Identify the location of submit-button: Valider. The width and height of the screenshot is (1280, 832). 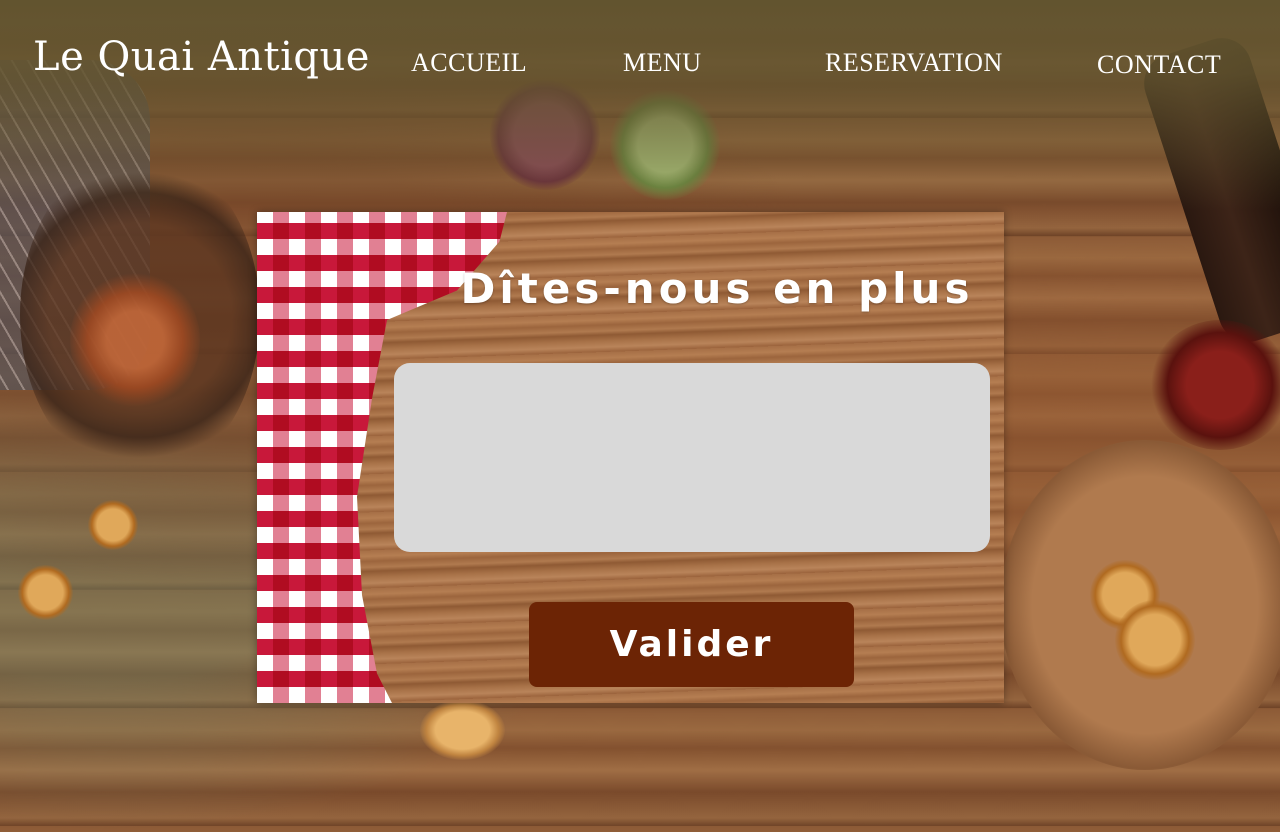
(691, 644).